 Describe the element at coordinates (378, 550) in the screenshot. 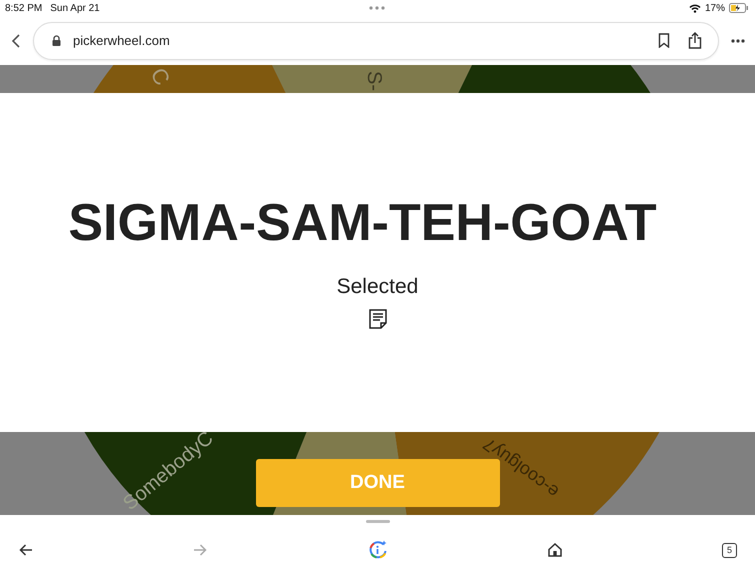

I see `assistant-icon` at that location.